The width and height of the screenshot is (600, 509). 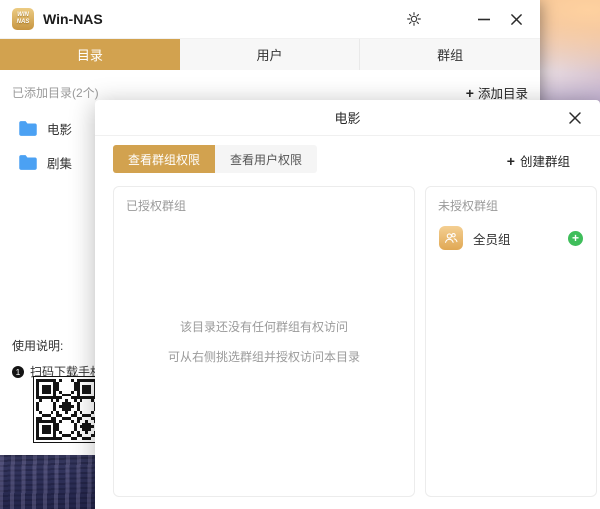 What do you see at coordinates (164, 159) in the screenshot?
I see `tab-group-permissions: 查看群组权限` at bounding box center [164, 159].